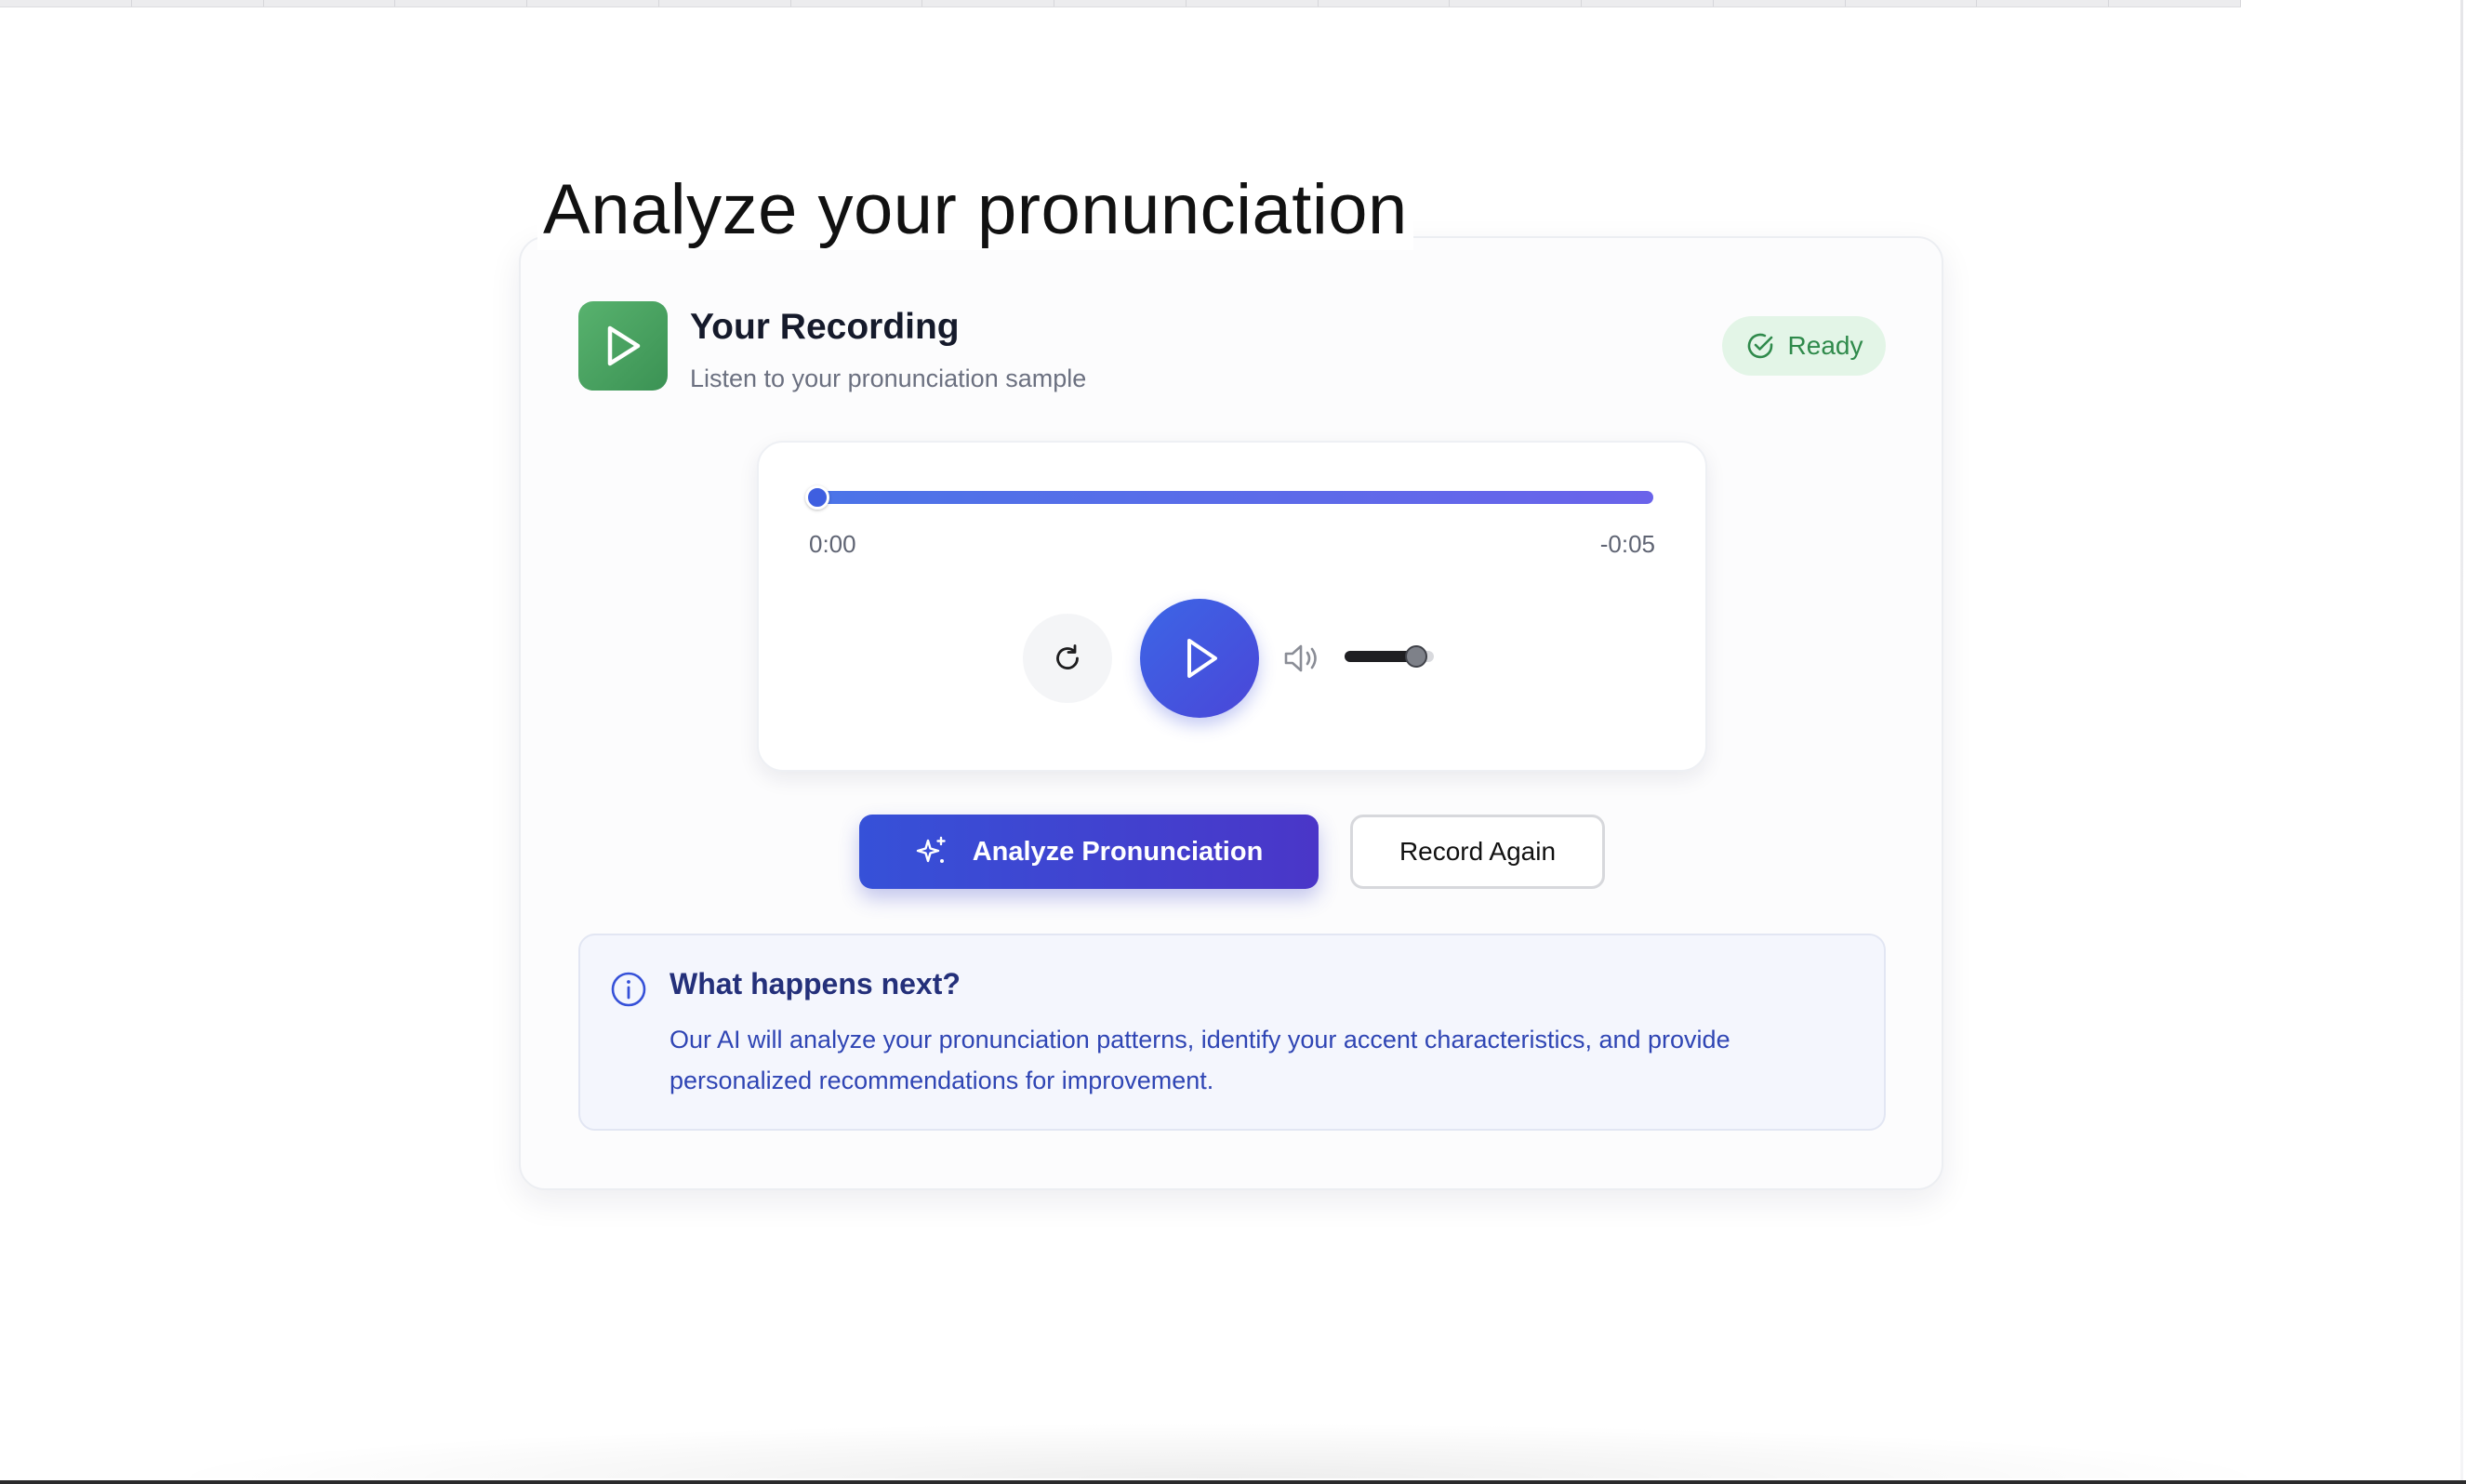 The height and width of the screenshot is (1484, 2466). I want to click on record-again-label: Record Again, so click(1478, 851).